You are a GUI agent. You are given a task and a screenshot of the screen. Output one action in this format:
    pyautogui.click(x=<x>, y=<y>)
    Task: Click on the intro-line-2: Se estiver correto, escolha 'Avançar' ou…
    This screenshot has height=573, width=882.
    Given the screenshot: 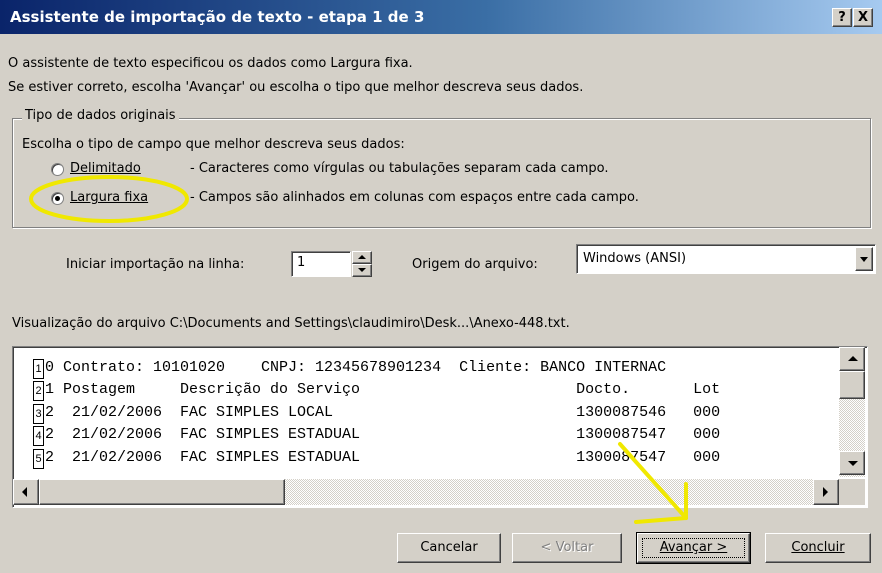 What is the action you would take?
    pyautogui.click(x=296, y=87)
    